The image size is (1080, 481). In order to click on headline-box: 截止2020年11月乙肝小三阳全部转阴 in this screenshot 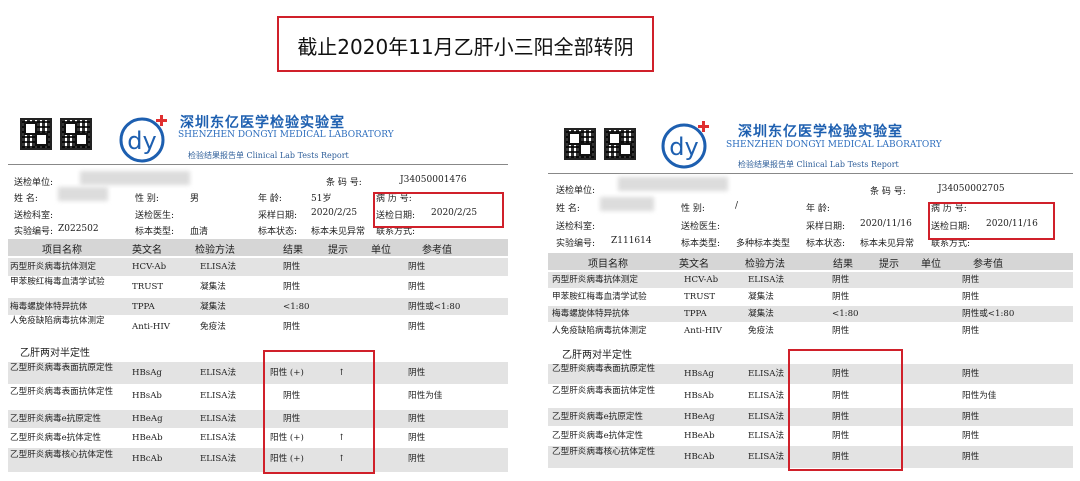, I will do `click(465, 44)`.